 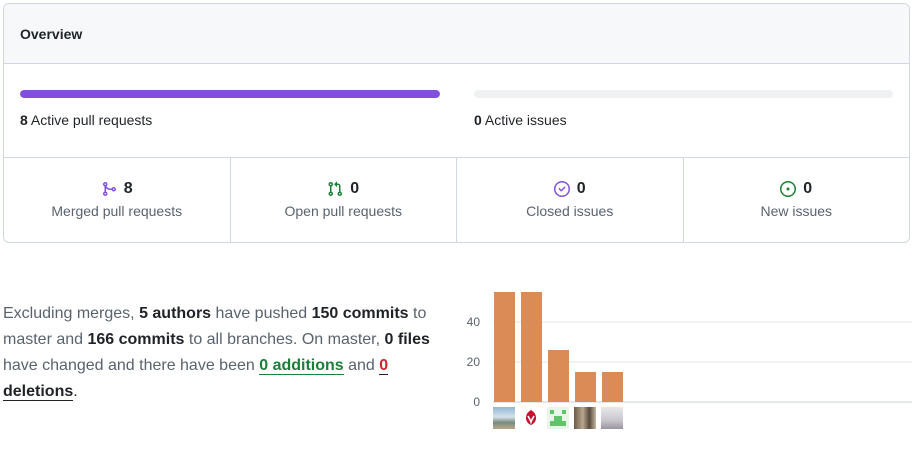 What do you see at coordinates (683, 94) in the screenshot?
I see `issues-progress-track` at bounding box center [683, 94].